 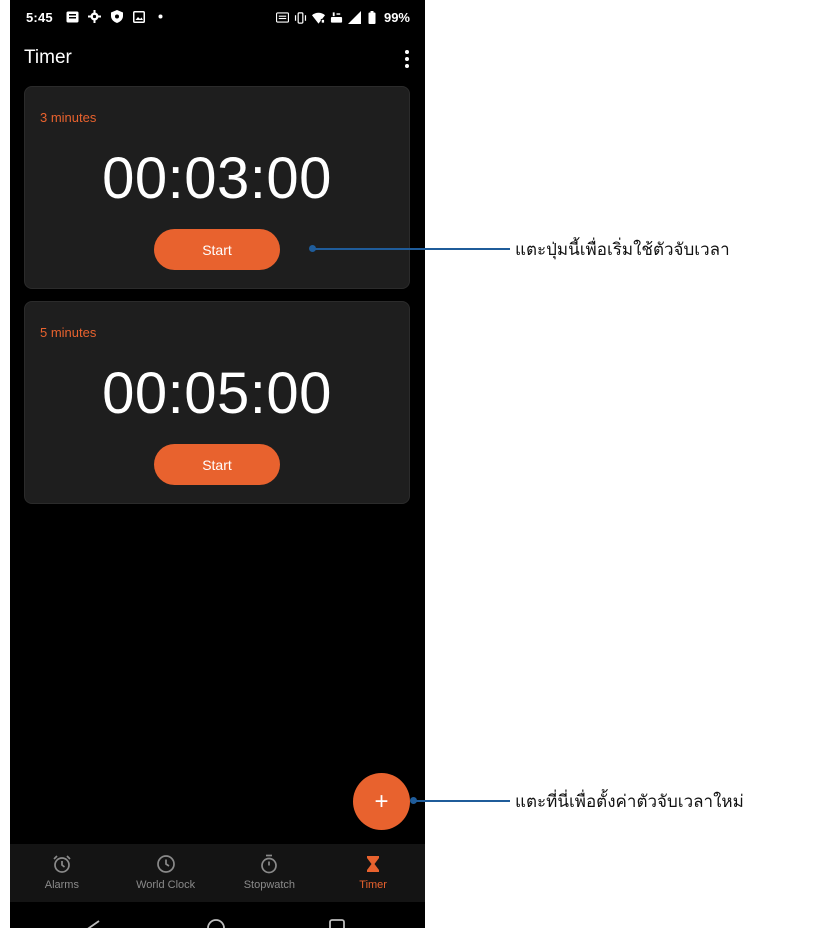 What do you see at coordinates (72, 16) in the screenshot?
I see `message-icon` at bounding box center [72, 16].